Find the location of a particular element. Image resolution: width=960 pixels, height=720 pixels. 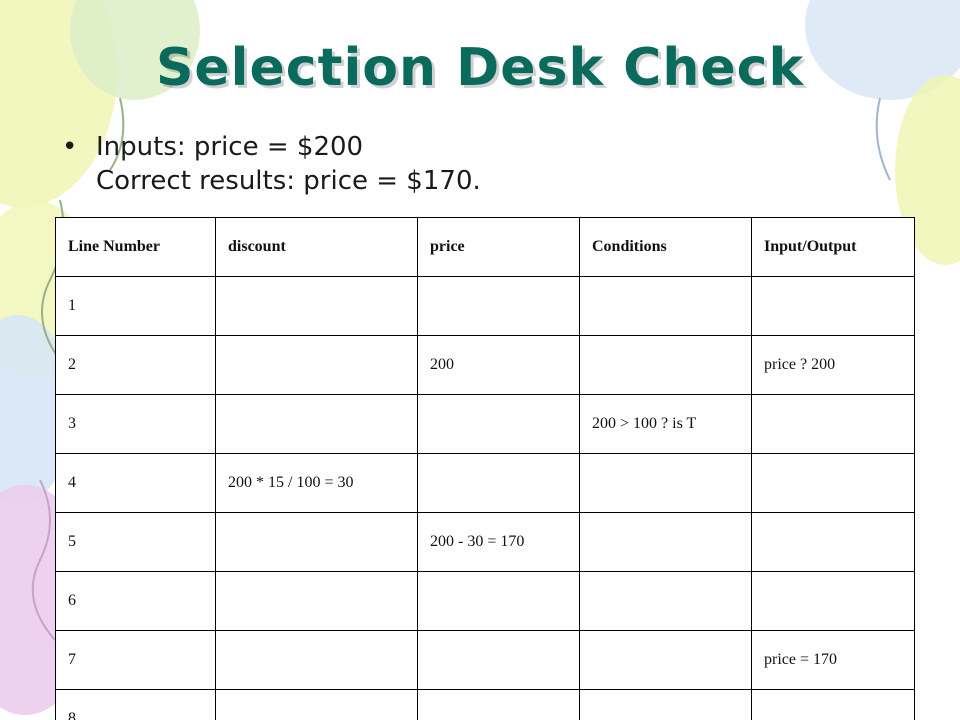

cell-line-number: 5 is located at coordinates (135, 542).